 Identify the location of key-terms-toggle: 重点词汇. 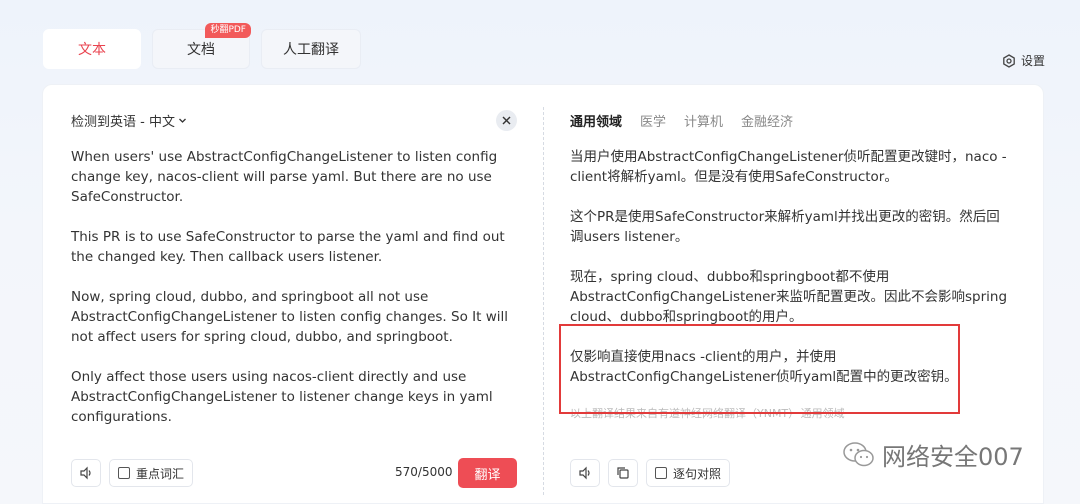
(151, 473).